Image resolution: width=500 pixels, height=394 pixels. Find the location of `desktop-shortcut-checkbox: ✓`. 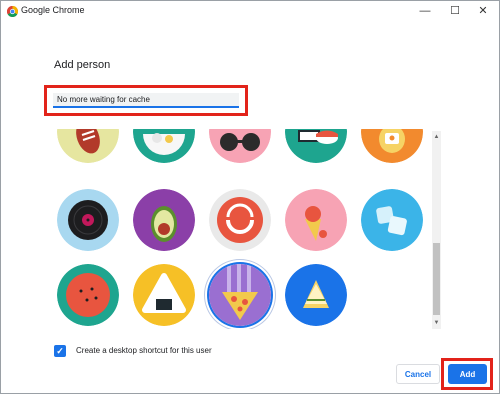

desktop-shortcut-checkbox: ✓ is located at coordinates (60, 351).